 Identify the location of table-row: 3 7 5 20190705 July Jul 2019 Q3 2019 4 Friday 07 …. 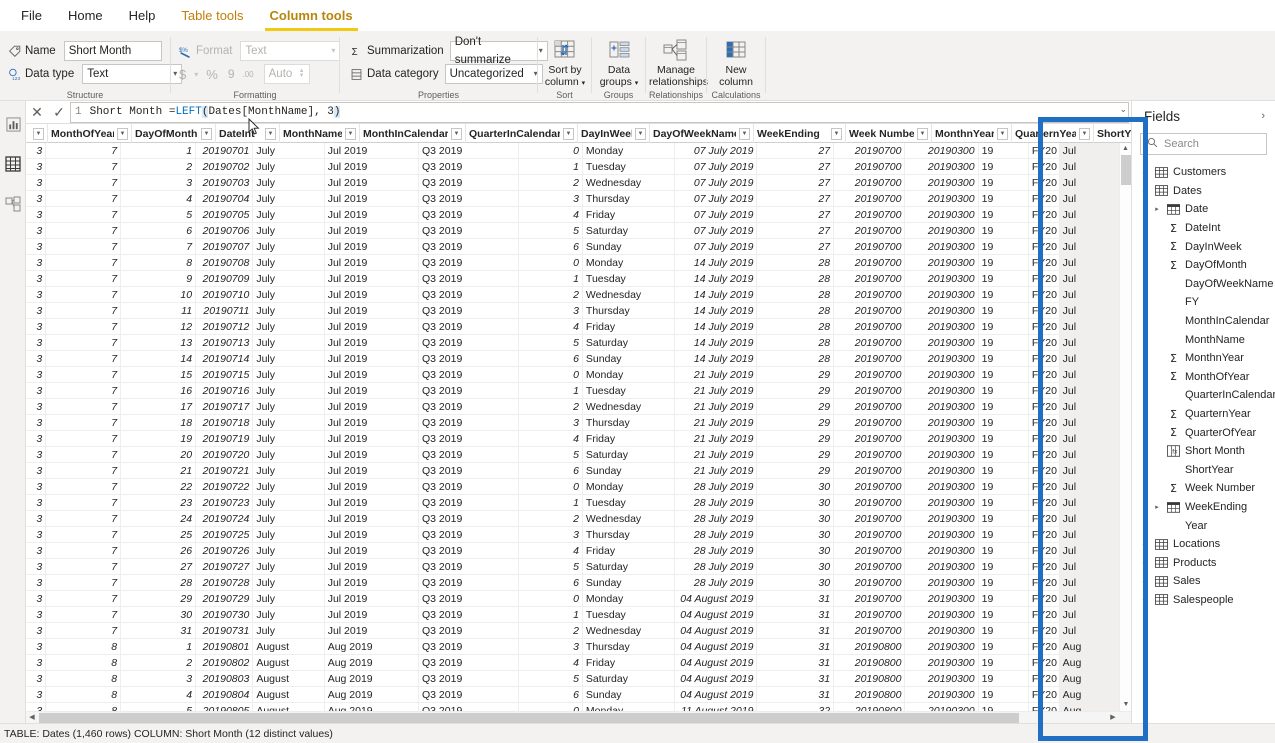
(578, 215).